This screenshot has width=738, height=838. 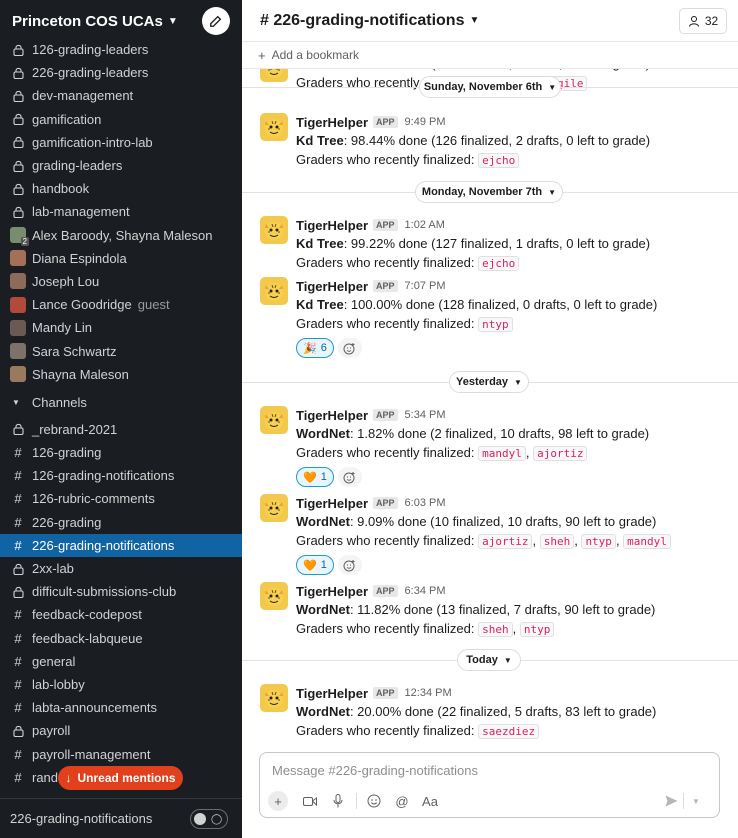 What do you see at coordinates (121, 142) in the screenshot?
I see `sidebar-item: gamification-intro-lab` at bounding box center [121, 142].